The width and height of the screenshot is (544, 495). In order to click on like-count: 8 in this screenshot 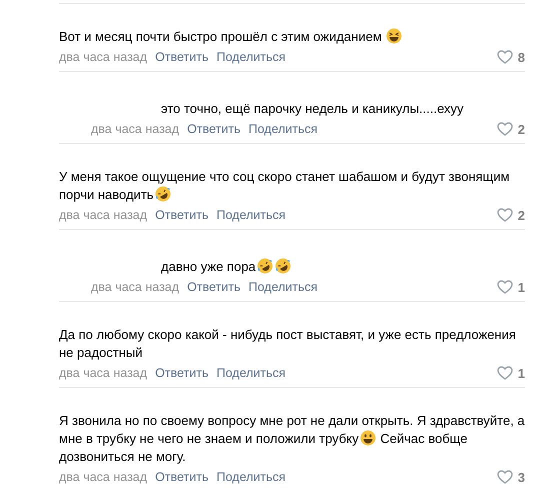, I will do `click(521, 57)`.